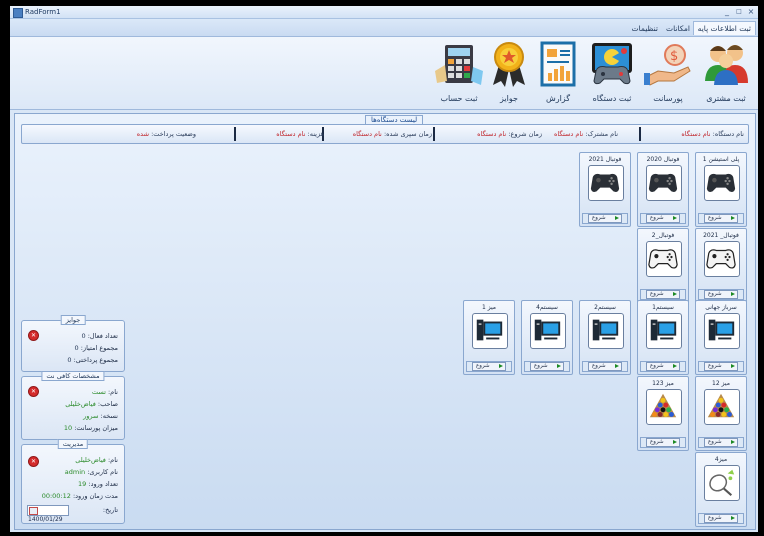 The width and height of the screenshot is (764, 536). What do you see at coordinates (509, 72) in the screenshot?
I see `awards-button: جوایز` at bounding box center [509, 72].